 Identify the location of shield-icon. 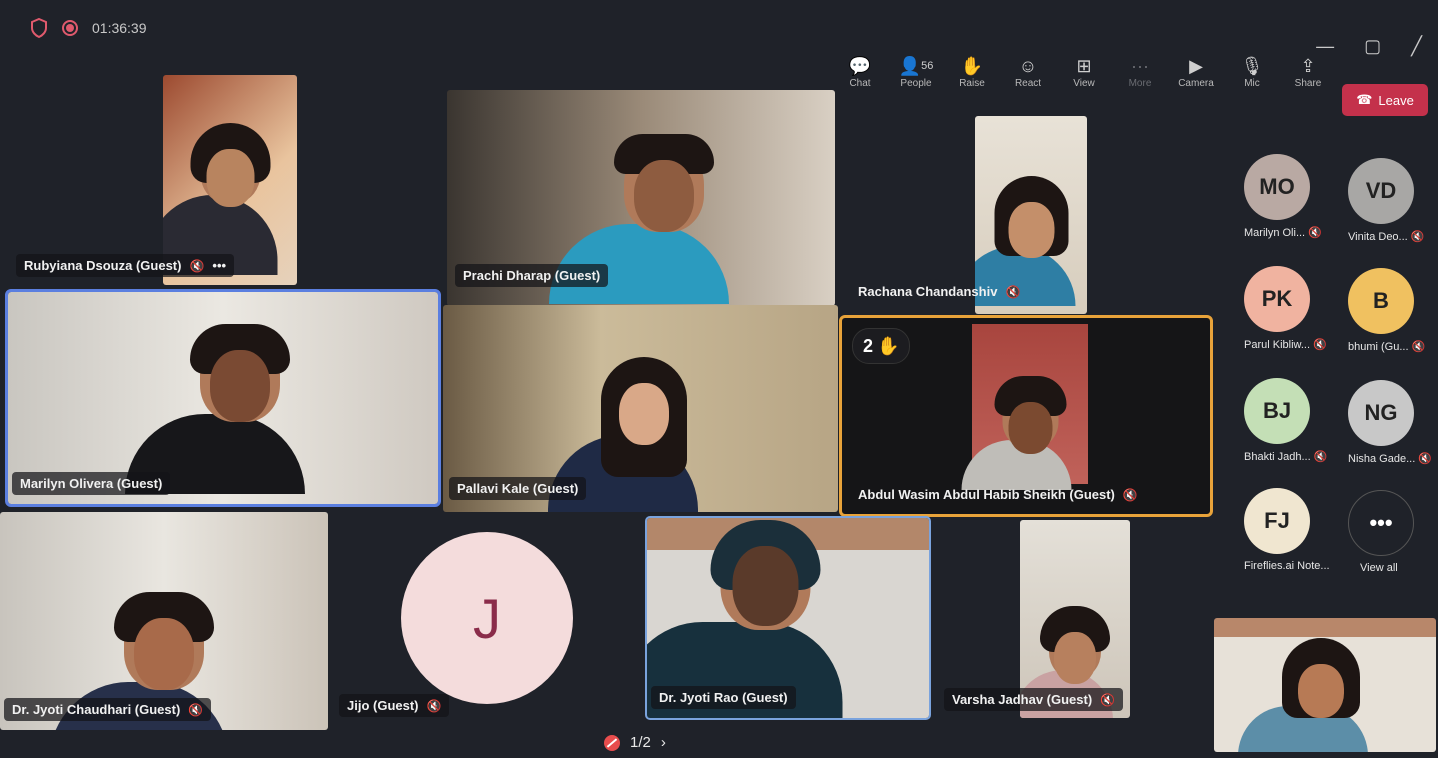
(39, 28).